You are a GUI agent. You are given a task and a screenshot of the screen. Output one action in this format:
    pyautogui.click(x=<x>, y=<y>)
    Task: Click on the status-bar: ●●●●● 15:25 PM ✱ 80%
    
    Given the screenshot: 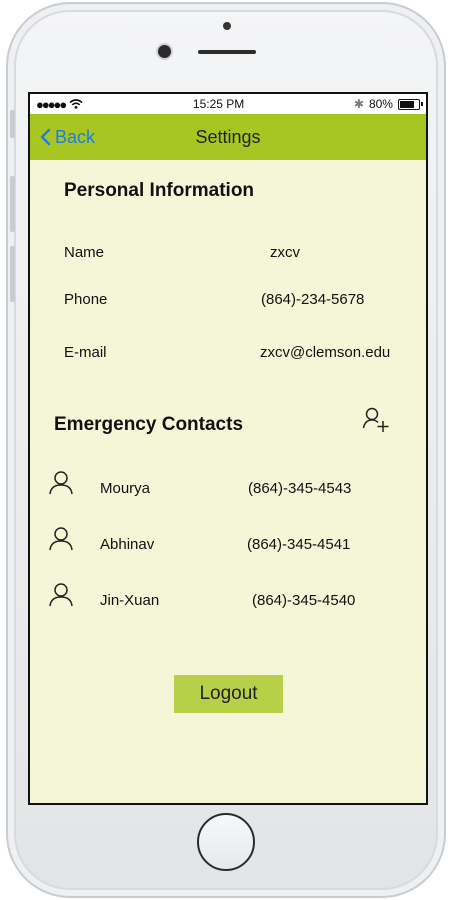 What is the action you would take?
    pyautogui.click(x=228, y=104)
    